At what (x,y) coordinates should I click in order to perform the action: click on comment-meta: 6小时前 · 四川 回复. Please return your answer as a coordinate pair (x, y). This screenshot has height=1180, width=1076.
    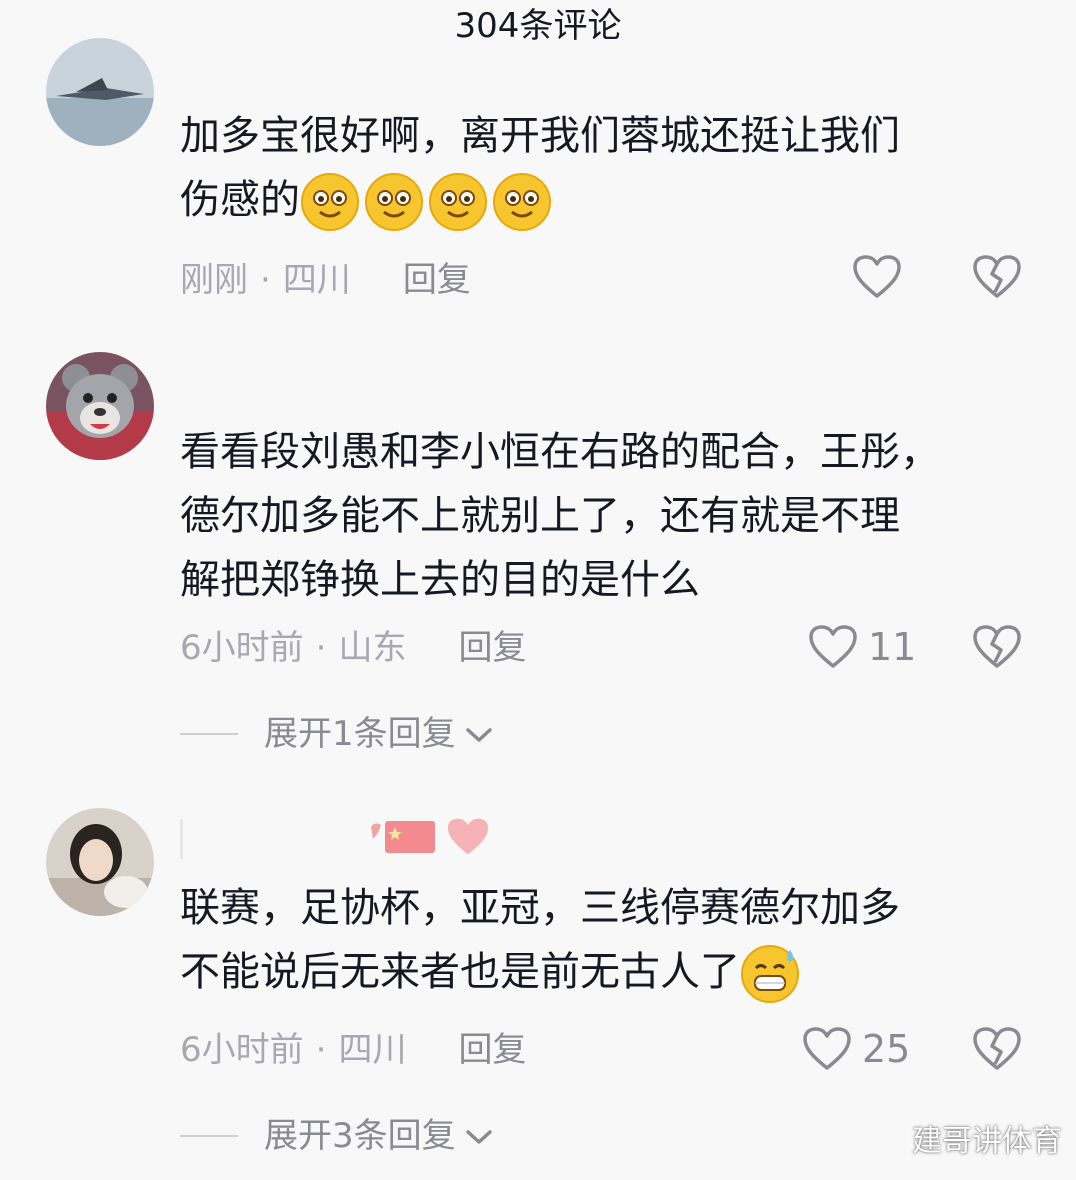
    Looking at the image, I should click on (353, 1050).